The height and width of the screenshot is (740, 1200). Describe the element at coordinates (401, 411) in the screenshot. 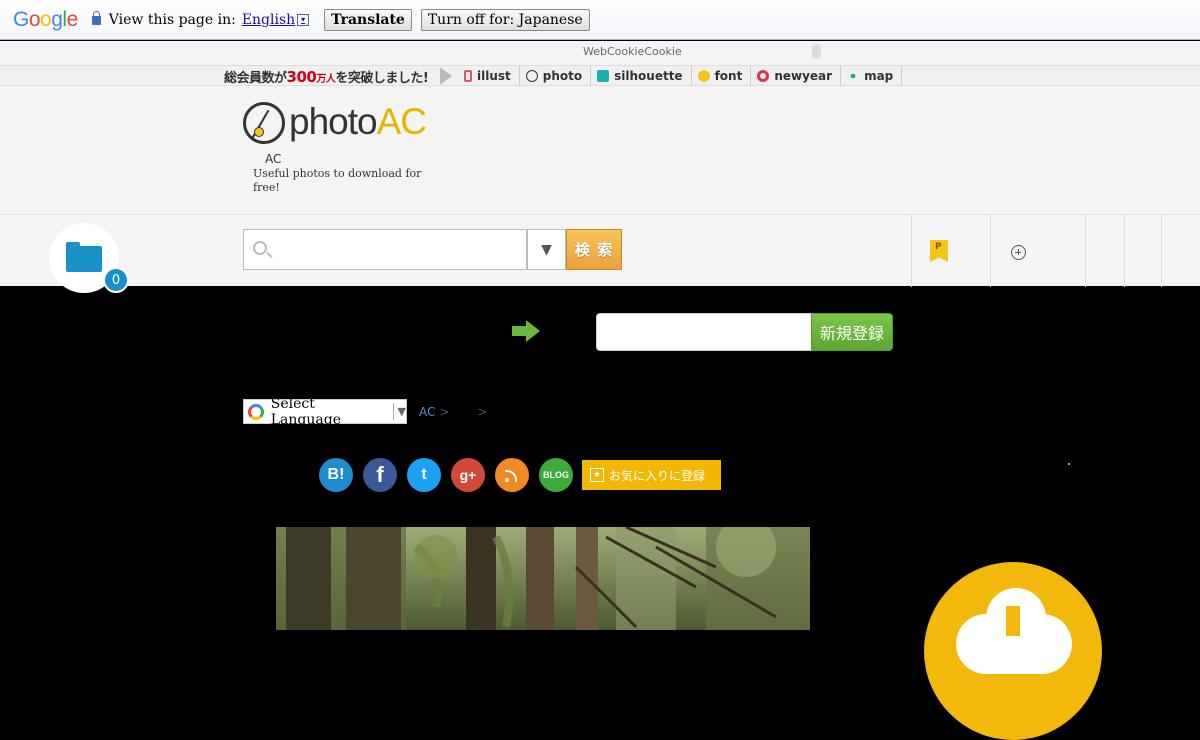

I see `chevron-down-icon: ▼` at that location.